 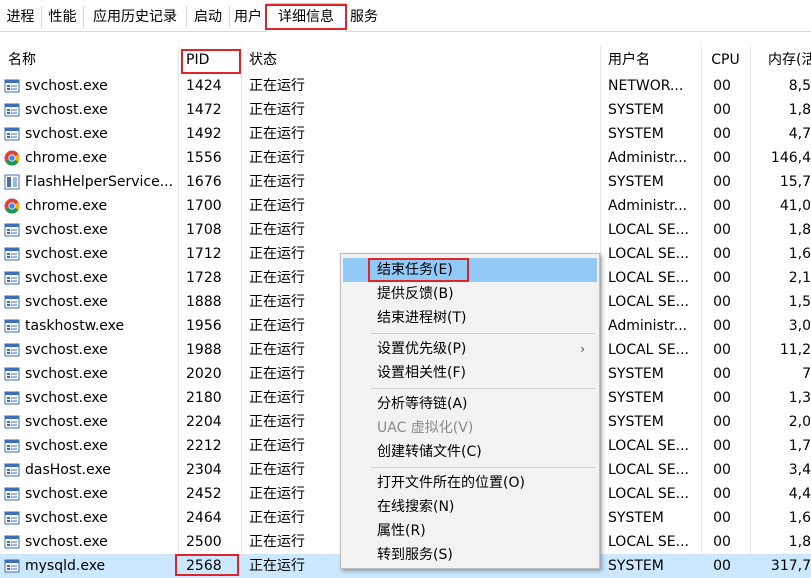 What do you see at coordinates (799, 446) in the screenshot?
I see `process-memory: 1,7` at bounding box center [799, 446].